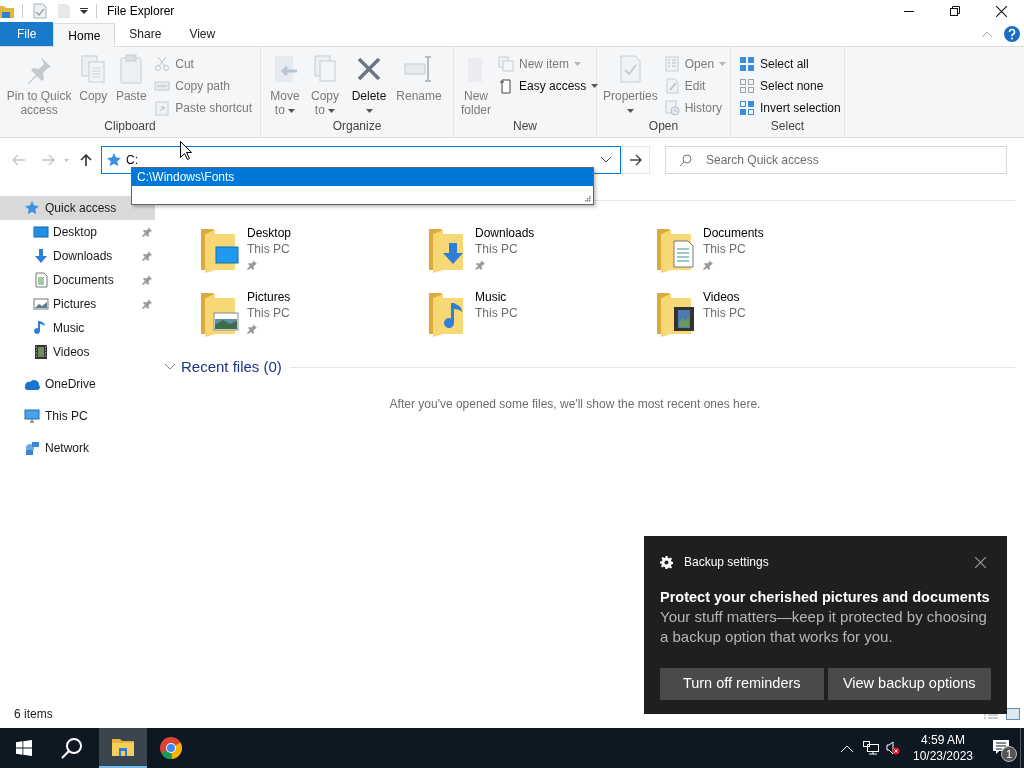  What do you see at coordinates (747, 64) in the screenshot?
I see `select-all-icon` at bounding box center [747, 64].